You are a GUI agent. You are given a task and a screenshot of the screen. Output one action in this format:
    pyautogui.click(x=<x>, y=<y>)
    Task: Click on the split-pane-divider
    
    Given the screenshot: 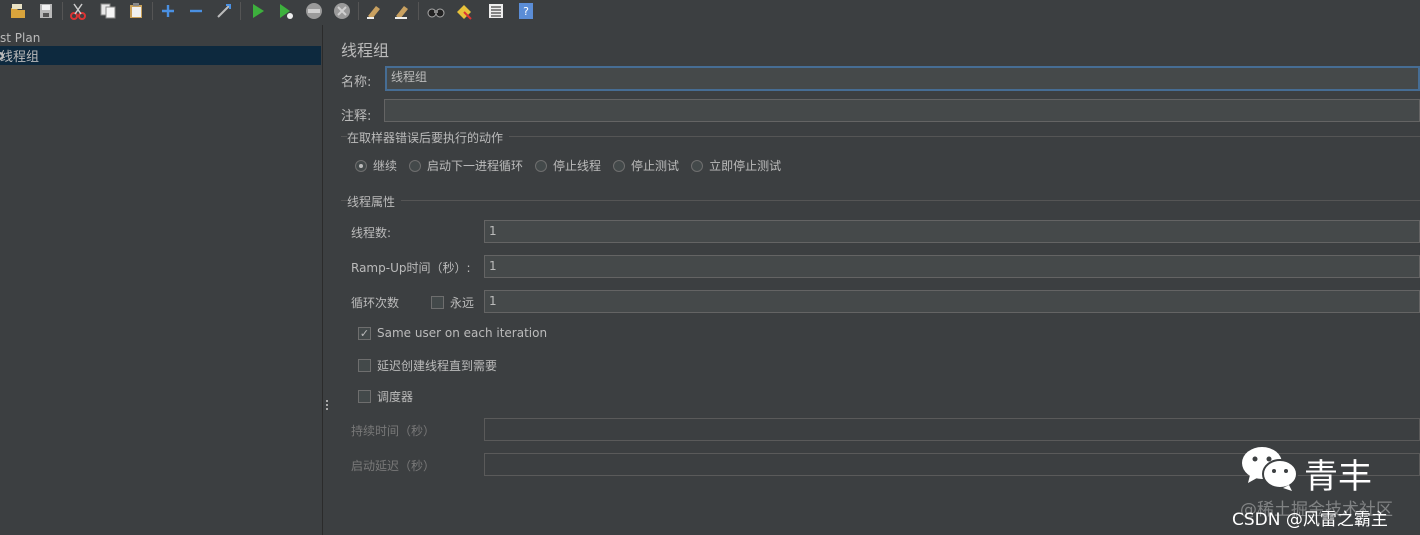 What is the action you would take?
    pyautogui.click(x=326, y=280)
    